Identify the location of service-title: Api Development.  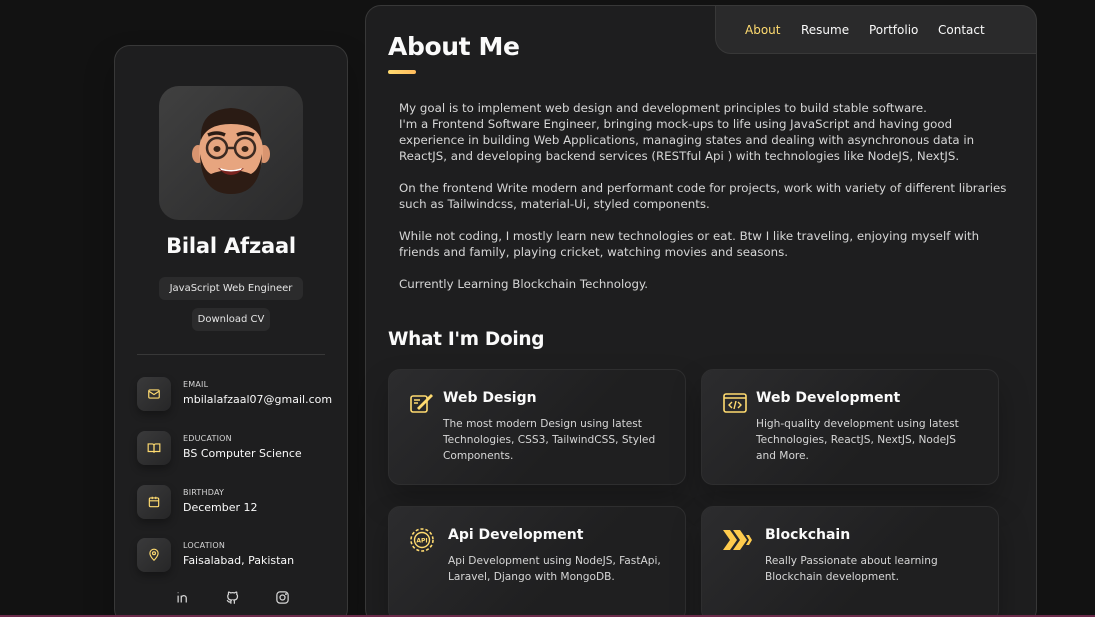
(516, 535).